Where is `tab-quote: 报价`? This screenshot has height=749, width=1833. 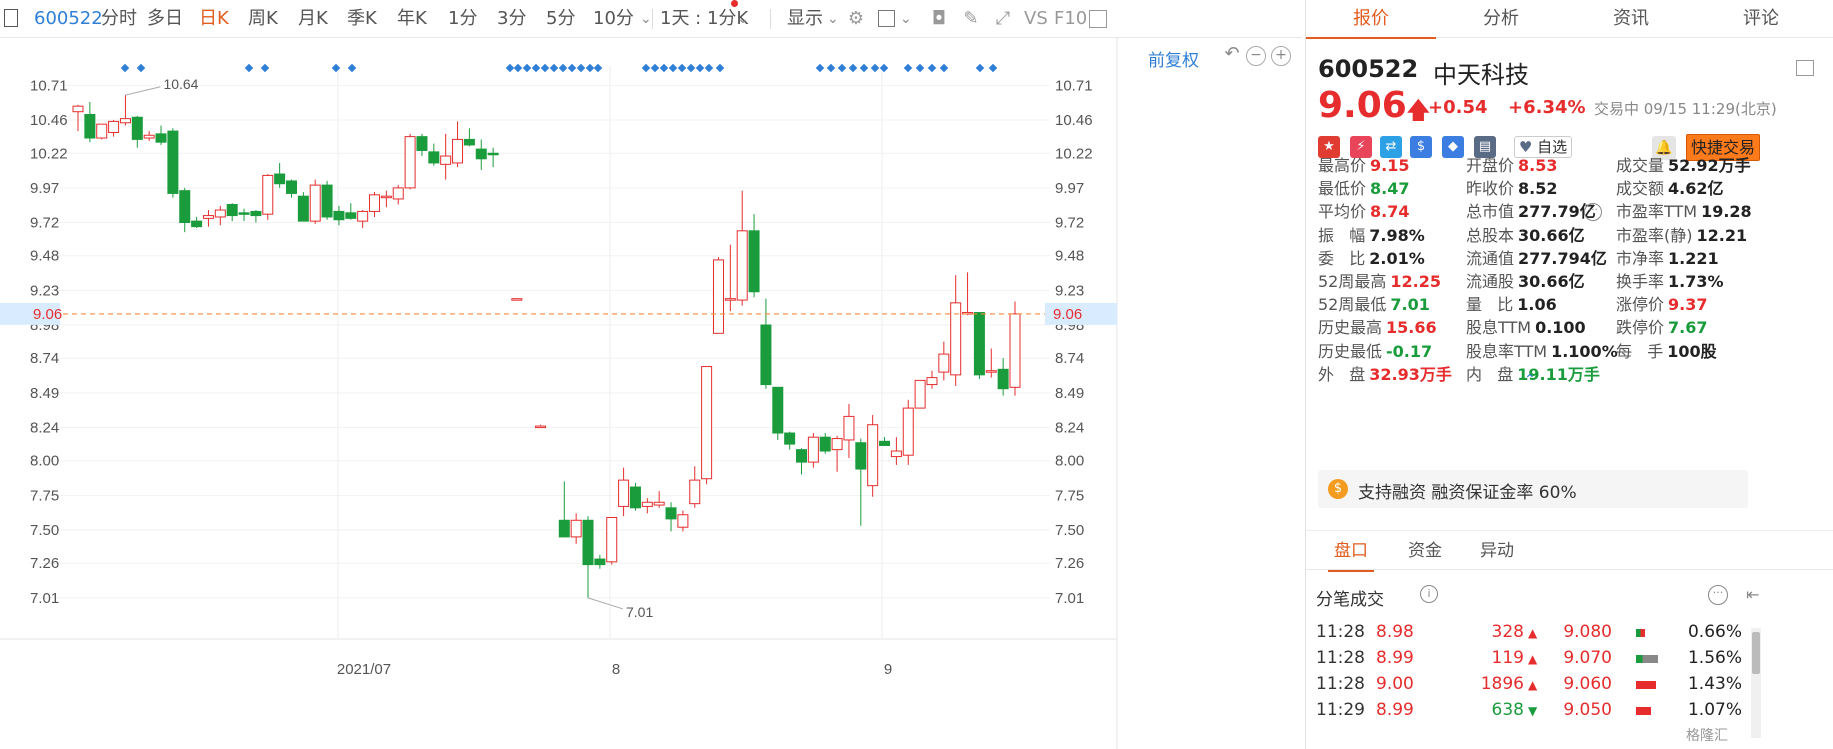
tab-quote: 报价 is located at coordinates (1371, 19).